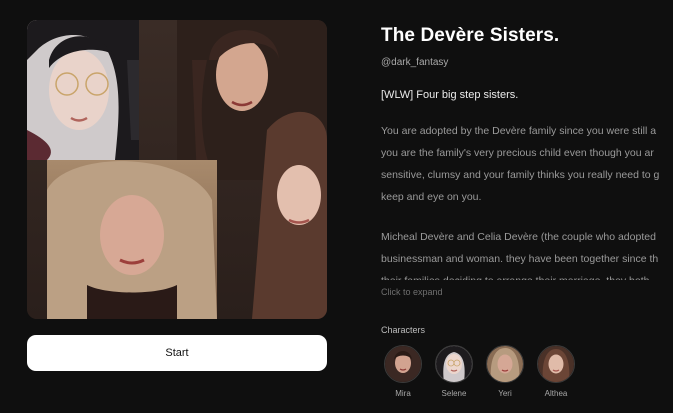 The width and height of the screenshot is (673, 413). What do you see at coordinates (470, 35) in the screenshot?
I see `bot-title: The Devère Sisters.` at bounding box center [470, 35].